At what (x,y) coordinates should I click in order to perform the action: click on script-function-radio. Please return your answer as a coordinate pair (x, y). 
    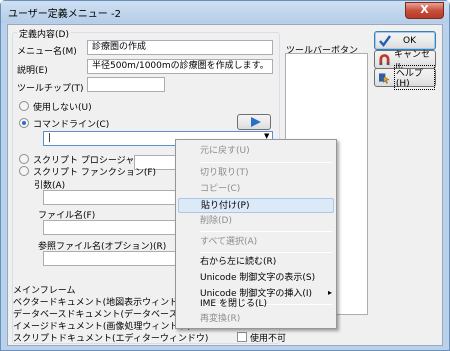
    Looking at the image, I should click on (24, 171).